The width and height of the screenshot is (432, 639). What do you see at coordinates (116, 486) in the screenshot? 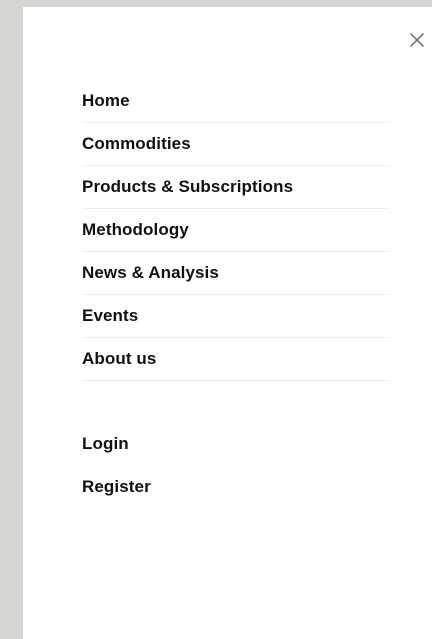
I see `register-label: Register` at bounding box center [116, 486].